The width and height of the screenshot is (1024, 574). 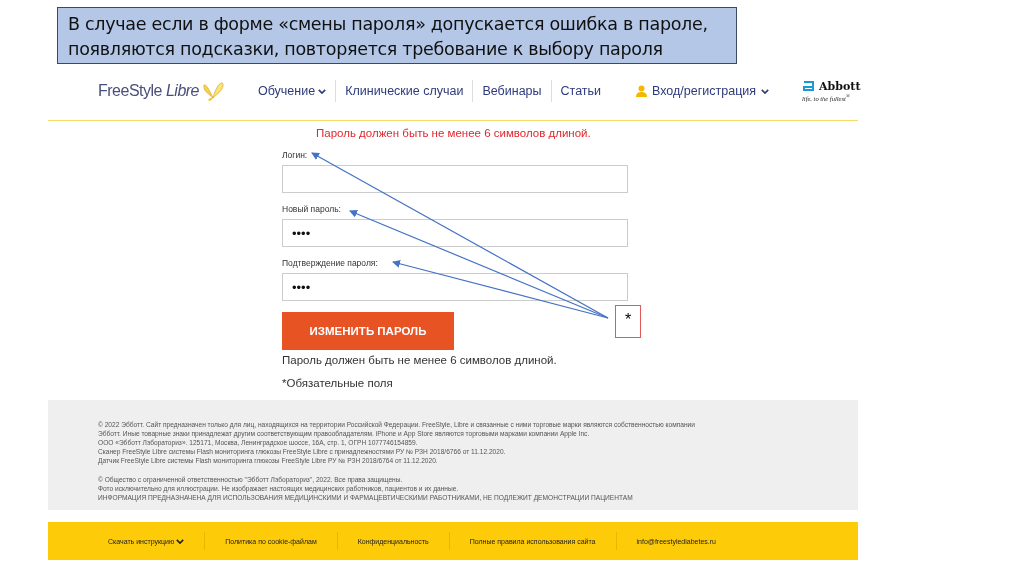 What do you see at coordinates (368, 331) in the screenshot?
I see `change-password-button: ИЗМЕНИТЬ ПАРОЛЬ` at bounding box center [368, 331].